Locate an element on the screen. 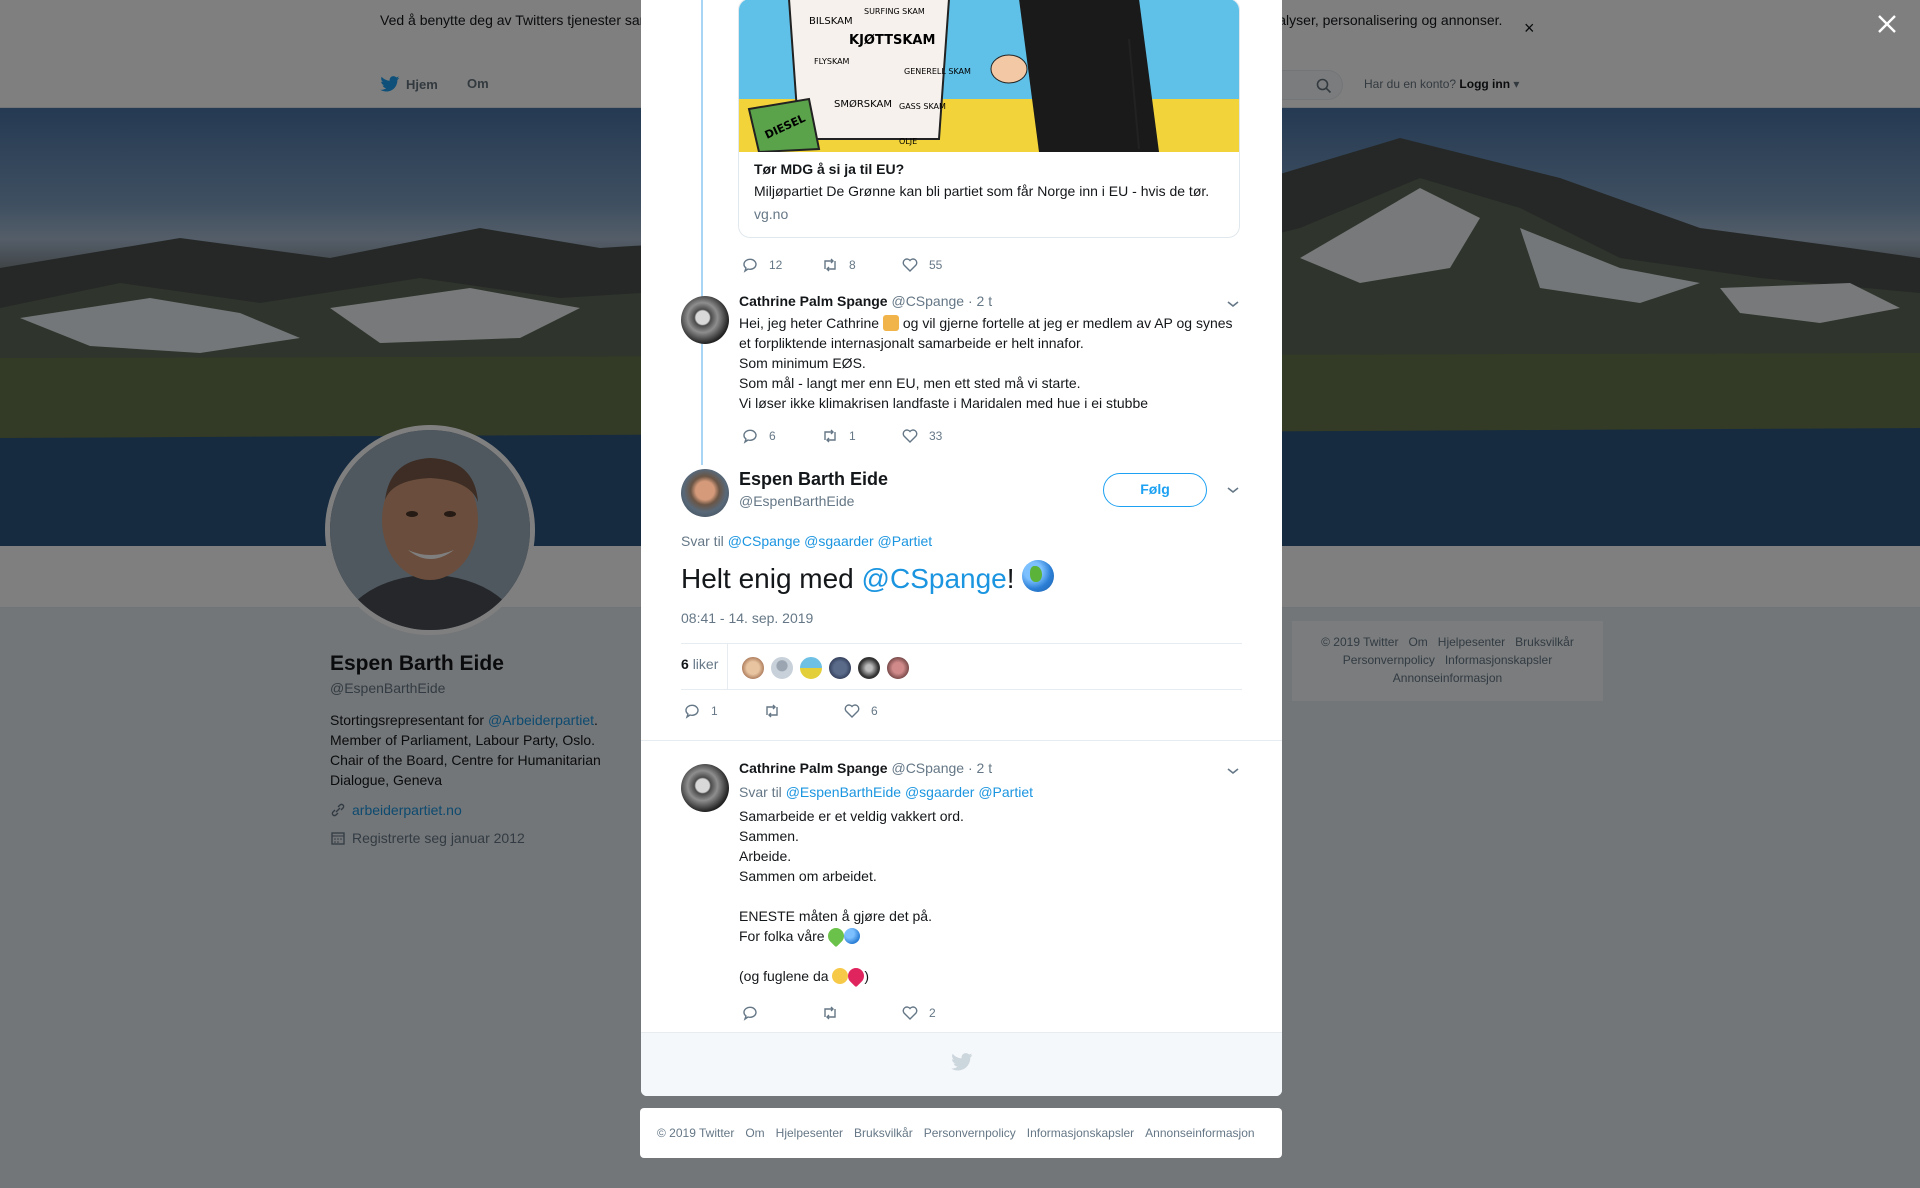 The image size is (1920, 1188). main-tweet-text: Helt enig med @CSpange! is located at coordinates (868, 577).